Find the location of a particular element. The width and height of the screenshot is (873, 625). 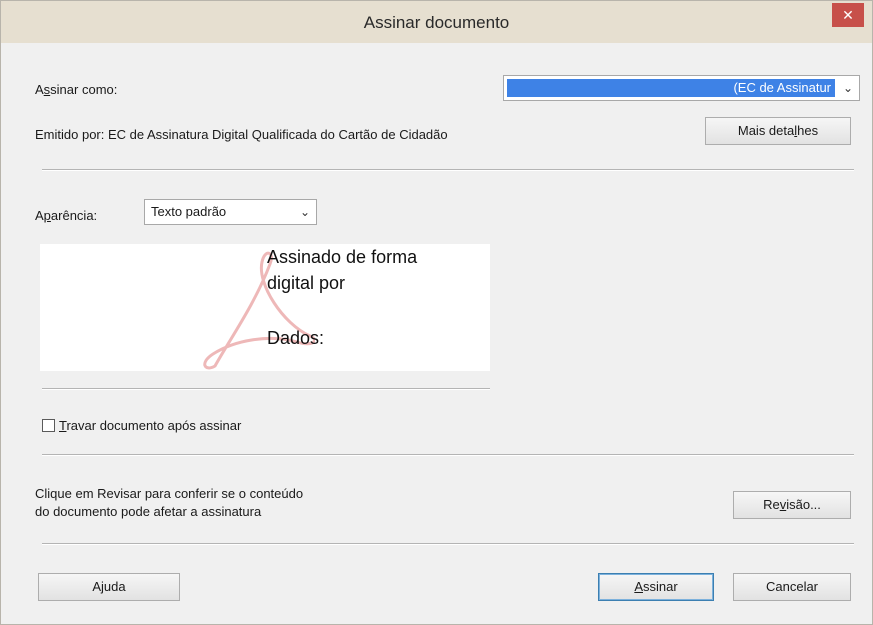

sign-button: Assinar is located at coordinates (656, 587).